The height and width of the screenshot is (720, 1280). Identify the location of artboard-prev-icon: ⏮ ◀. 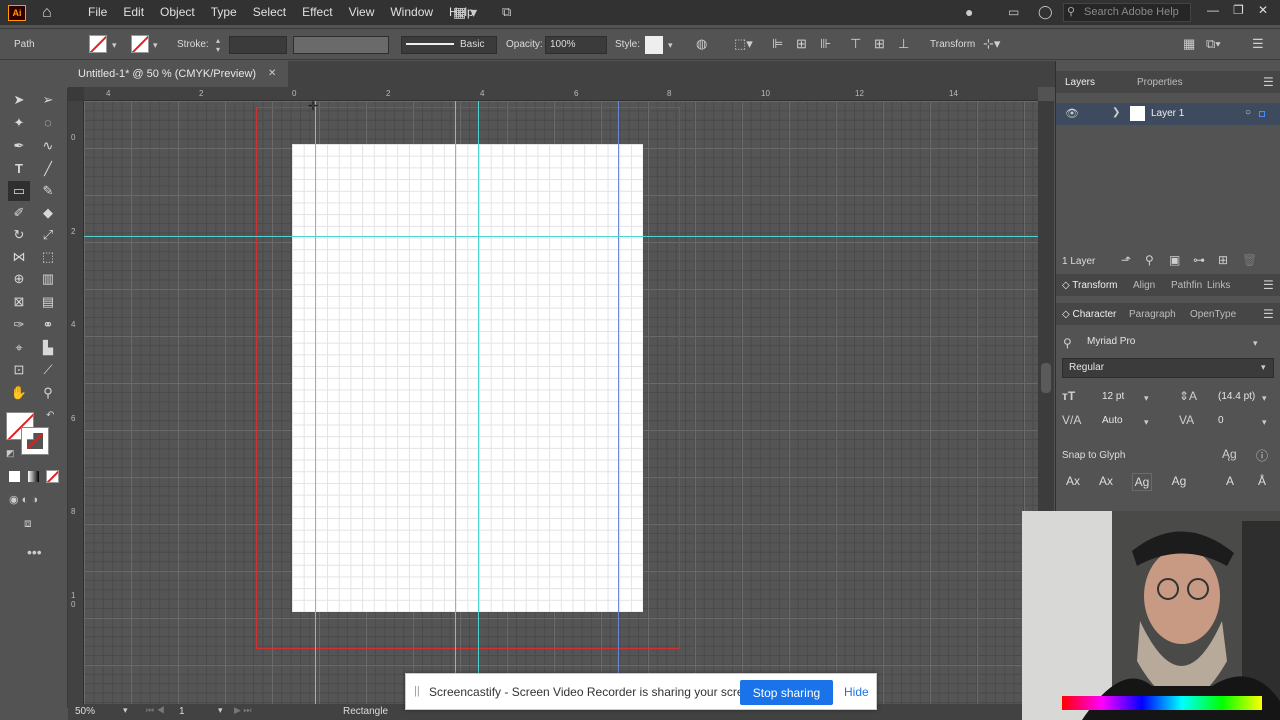
(155, 710).